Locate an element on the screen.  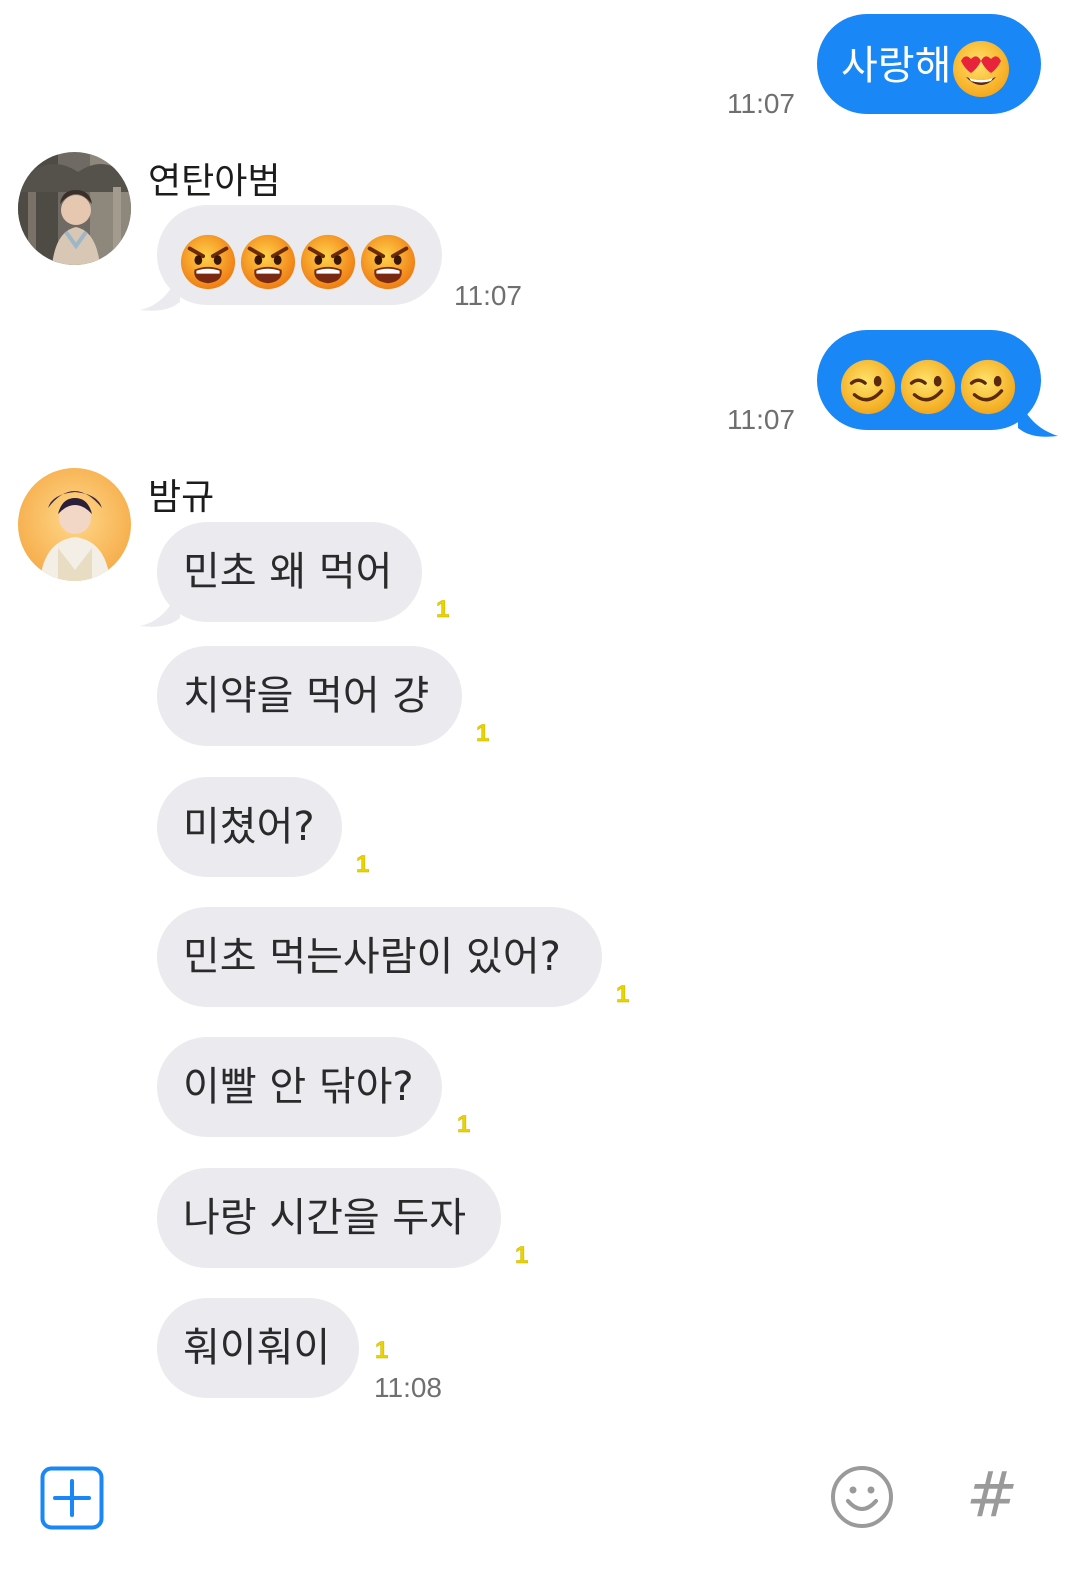
message-text: 사랑해 is located at coordinates (896, 66).